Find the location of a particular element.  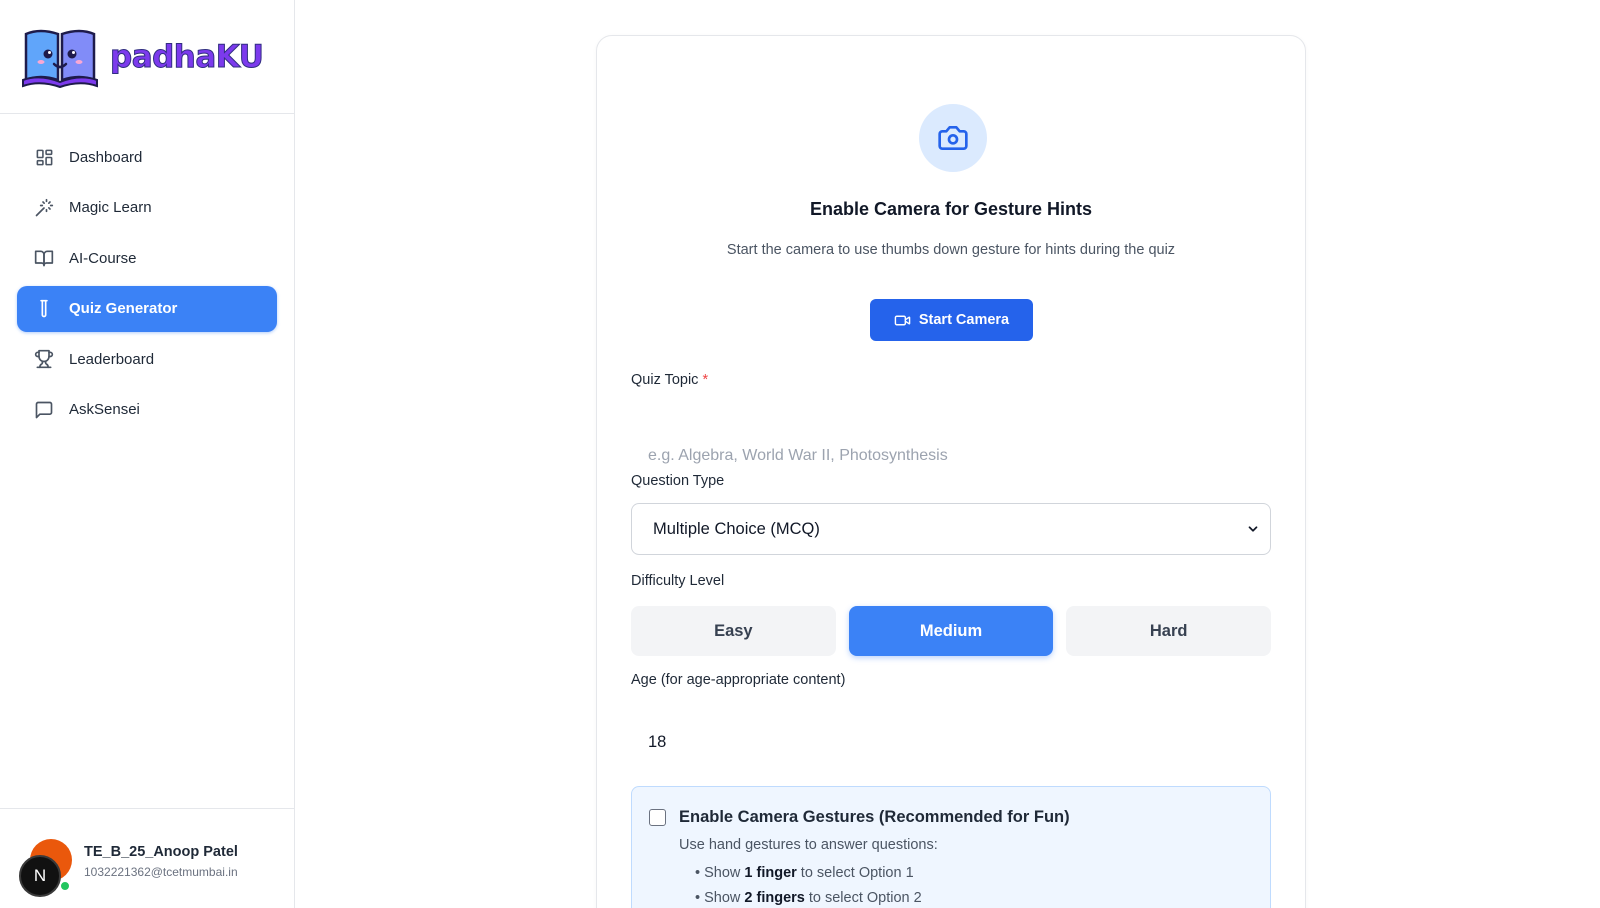

book-mascot-logo-icon is located at coordinates (60, 57).